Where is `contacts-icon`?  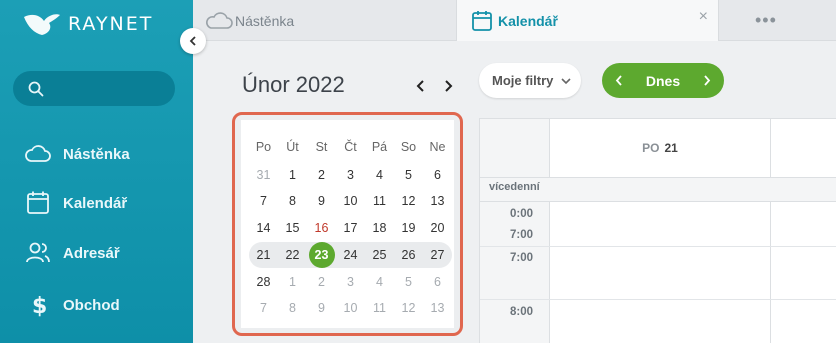
contacts-icon is located at coordinates (38, 252).